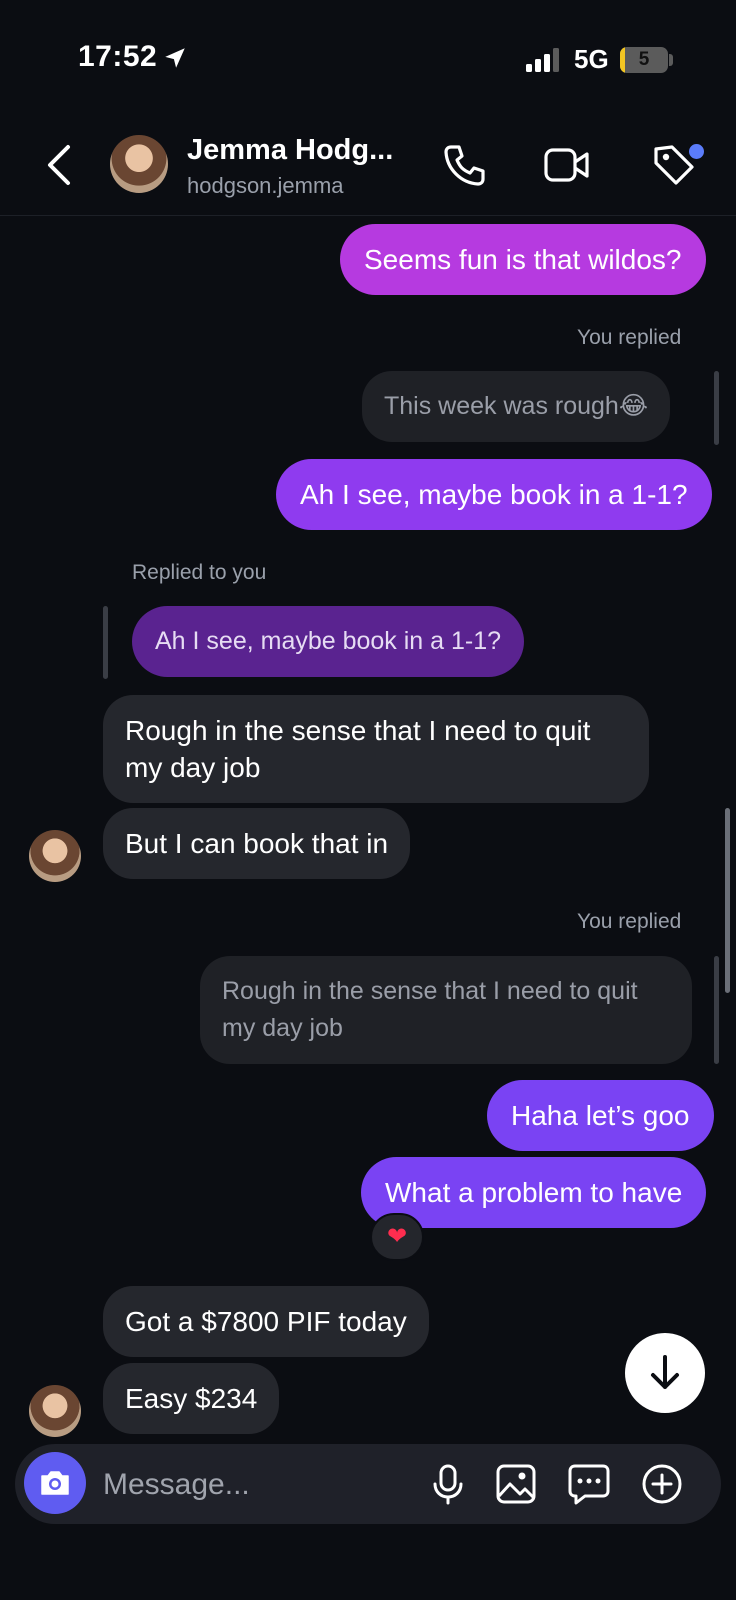  I want to click on network-type: 5G, so click(591, 59).